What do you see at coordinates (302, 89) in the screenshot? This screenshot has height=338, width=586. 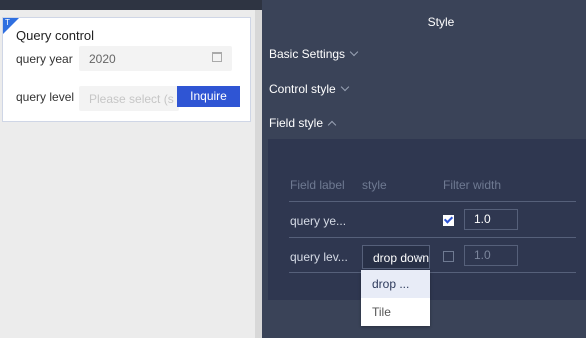 I see `section-control-style-label: Control style` at bounding box center [302, 89].